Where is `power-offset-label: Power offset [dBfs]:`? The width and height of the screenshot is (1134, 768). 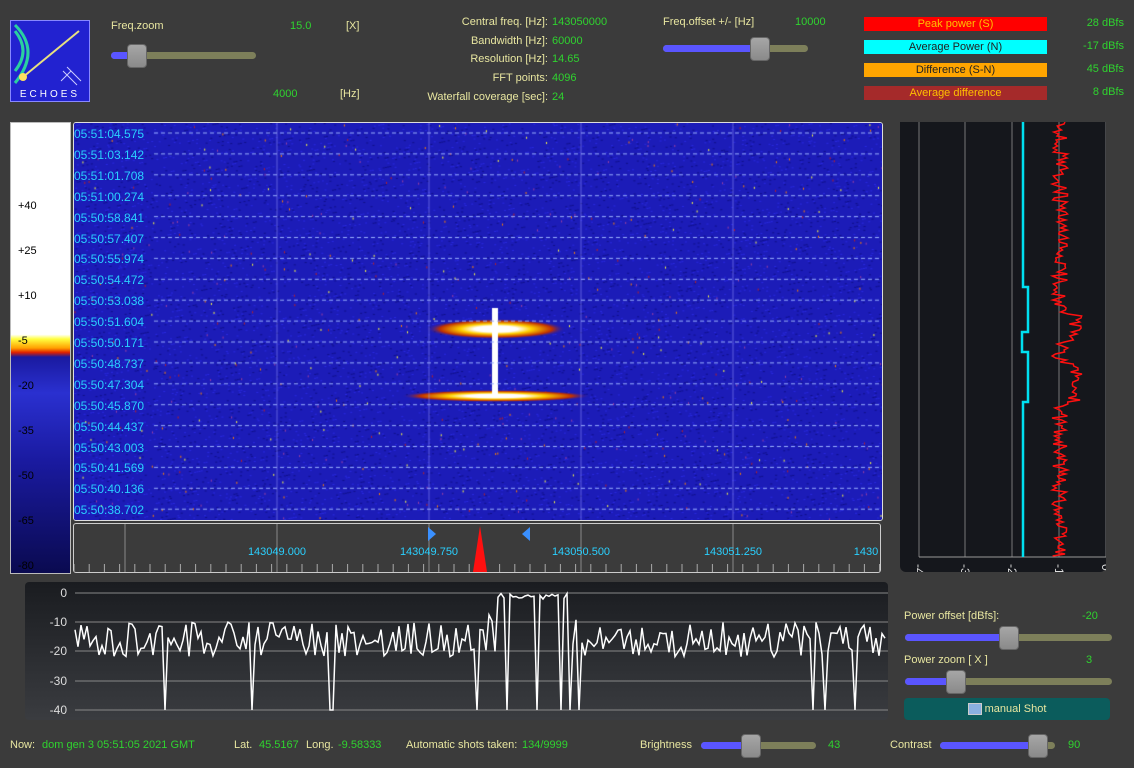 power-offset-label: Power offset [dBfs]: is located at coordinates (952, 616).